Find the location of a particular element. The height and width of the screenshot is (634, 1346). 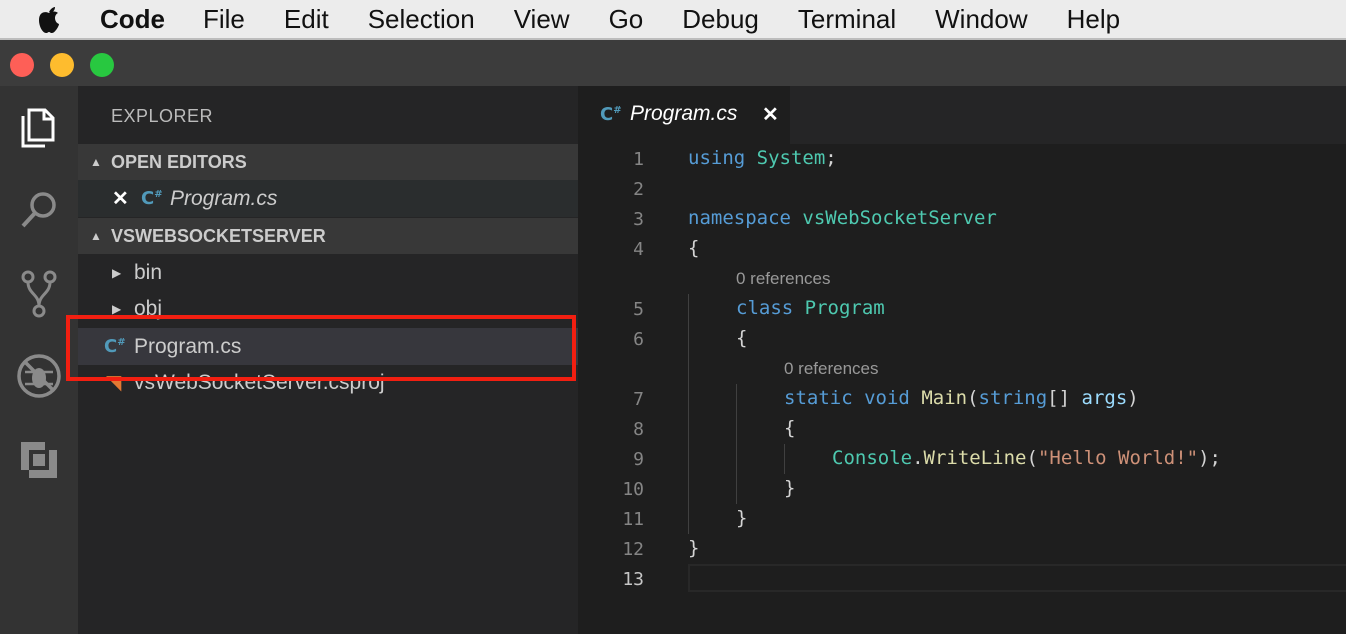

close-editor-icon: ✕ is located at coordinates (120, 198).